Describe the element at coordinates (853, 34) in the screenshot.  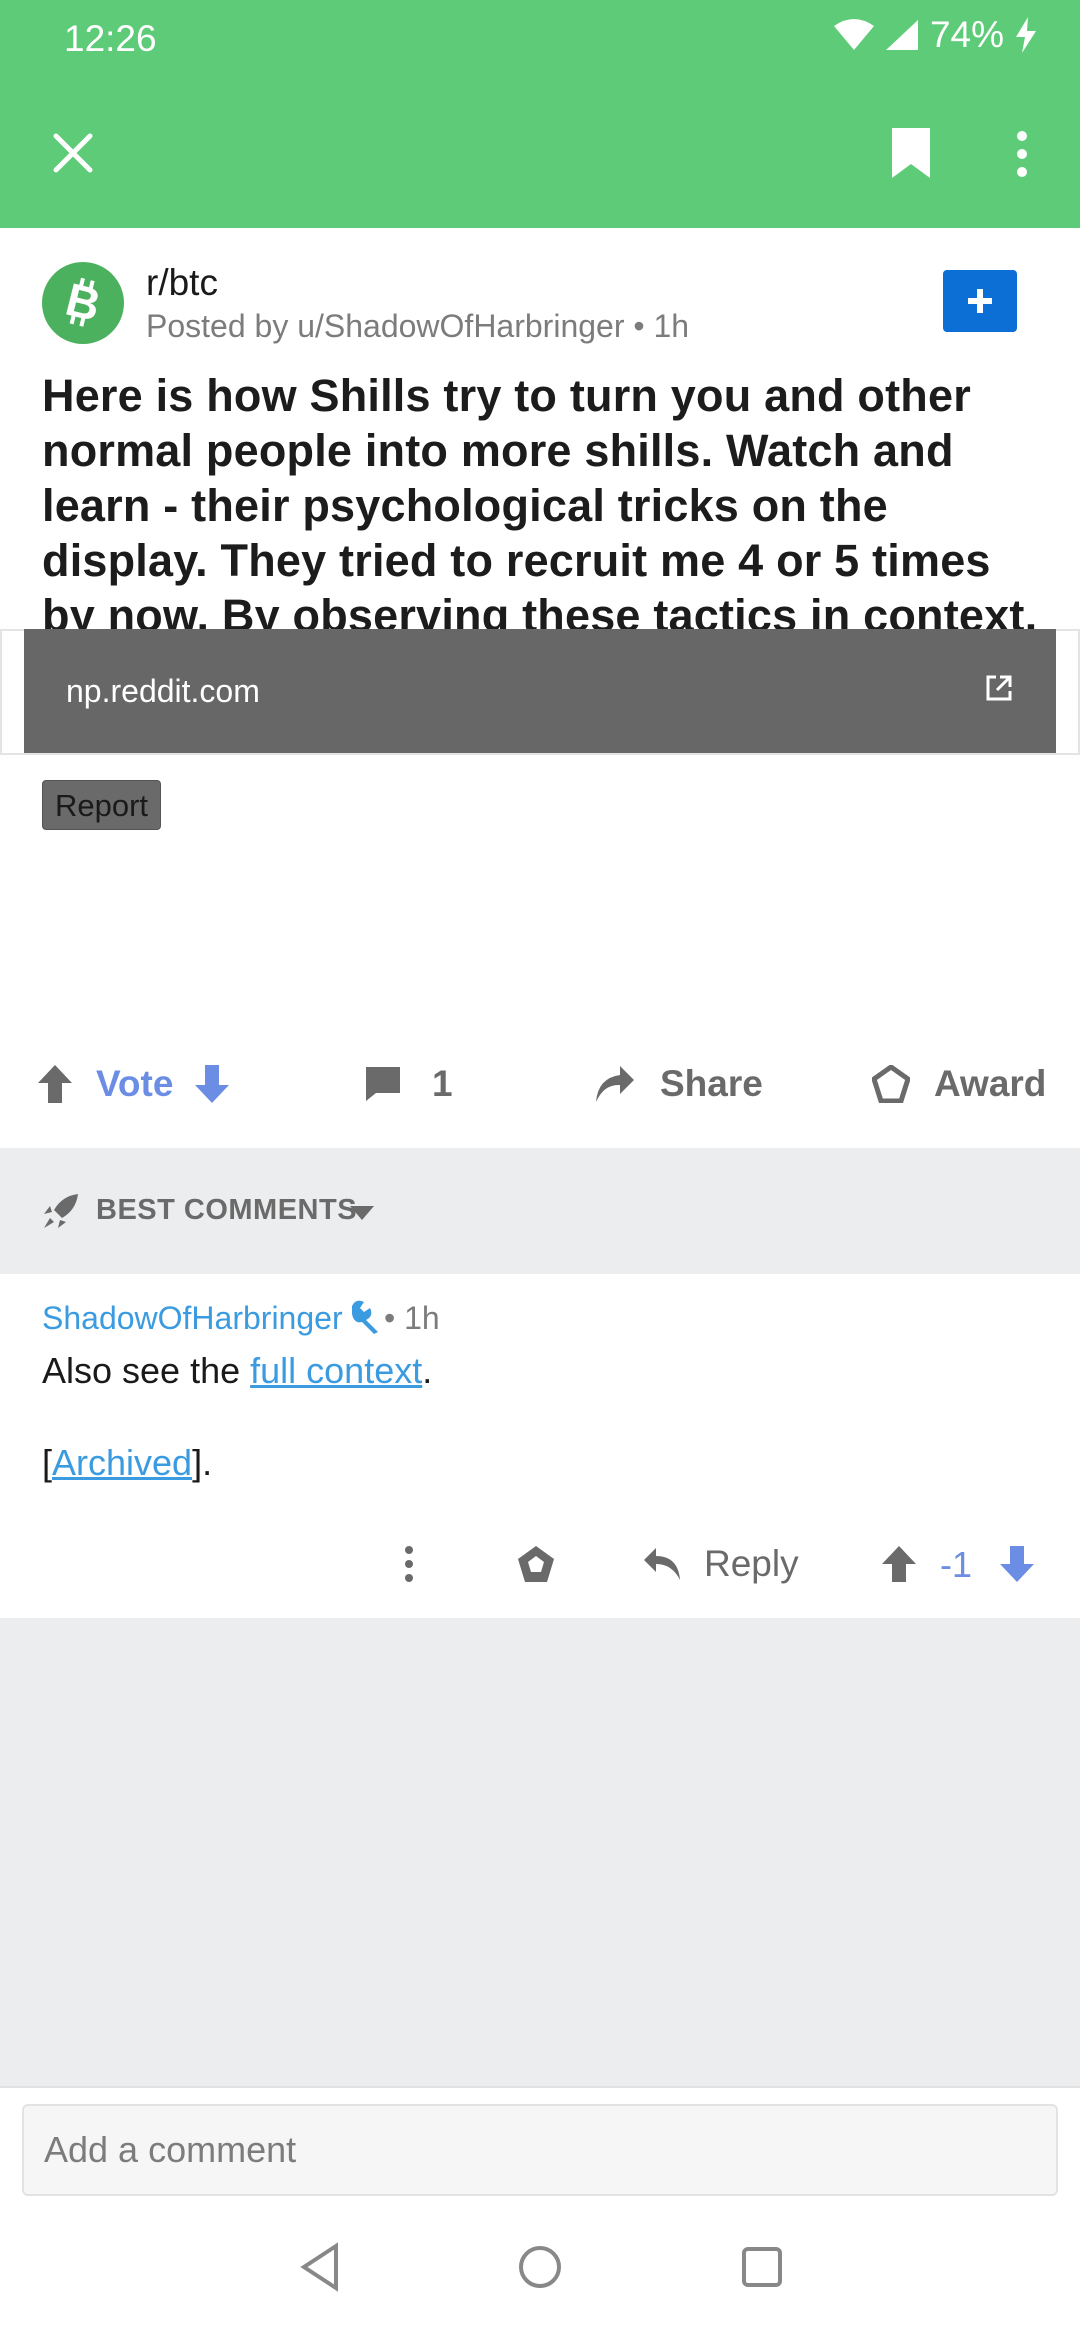
I see `wifi-icon` at that location.